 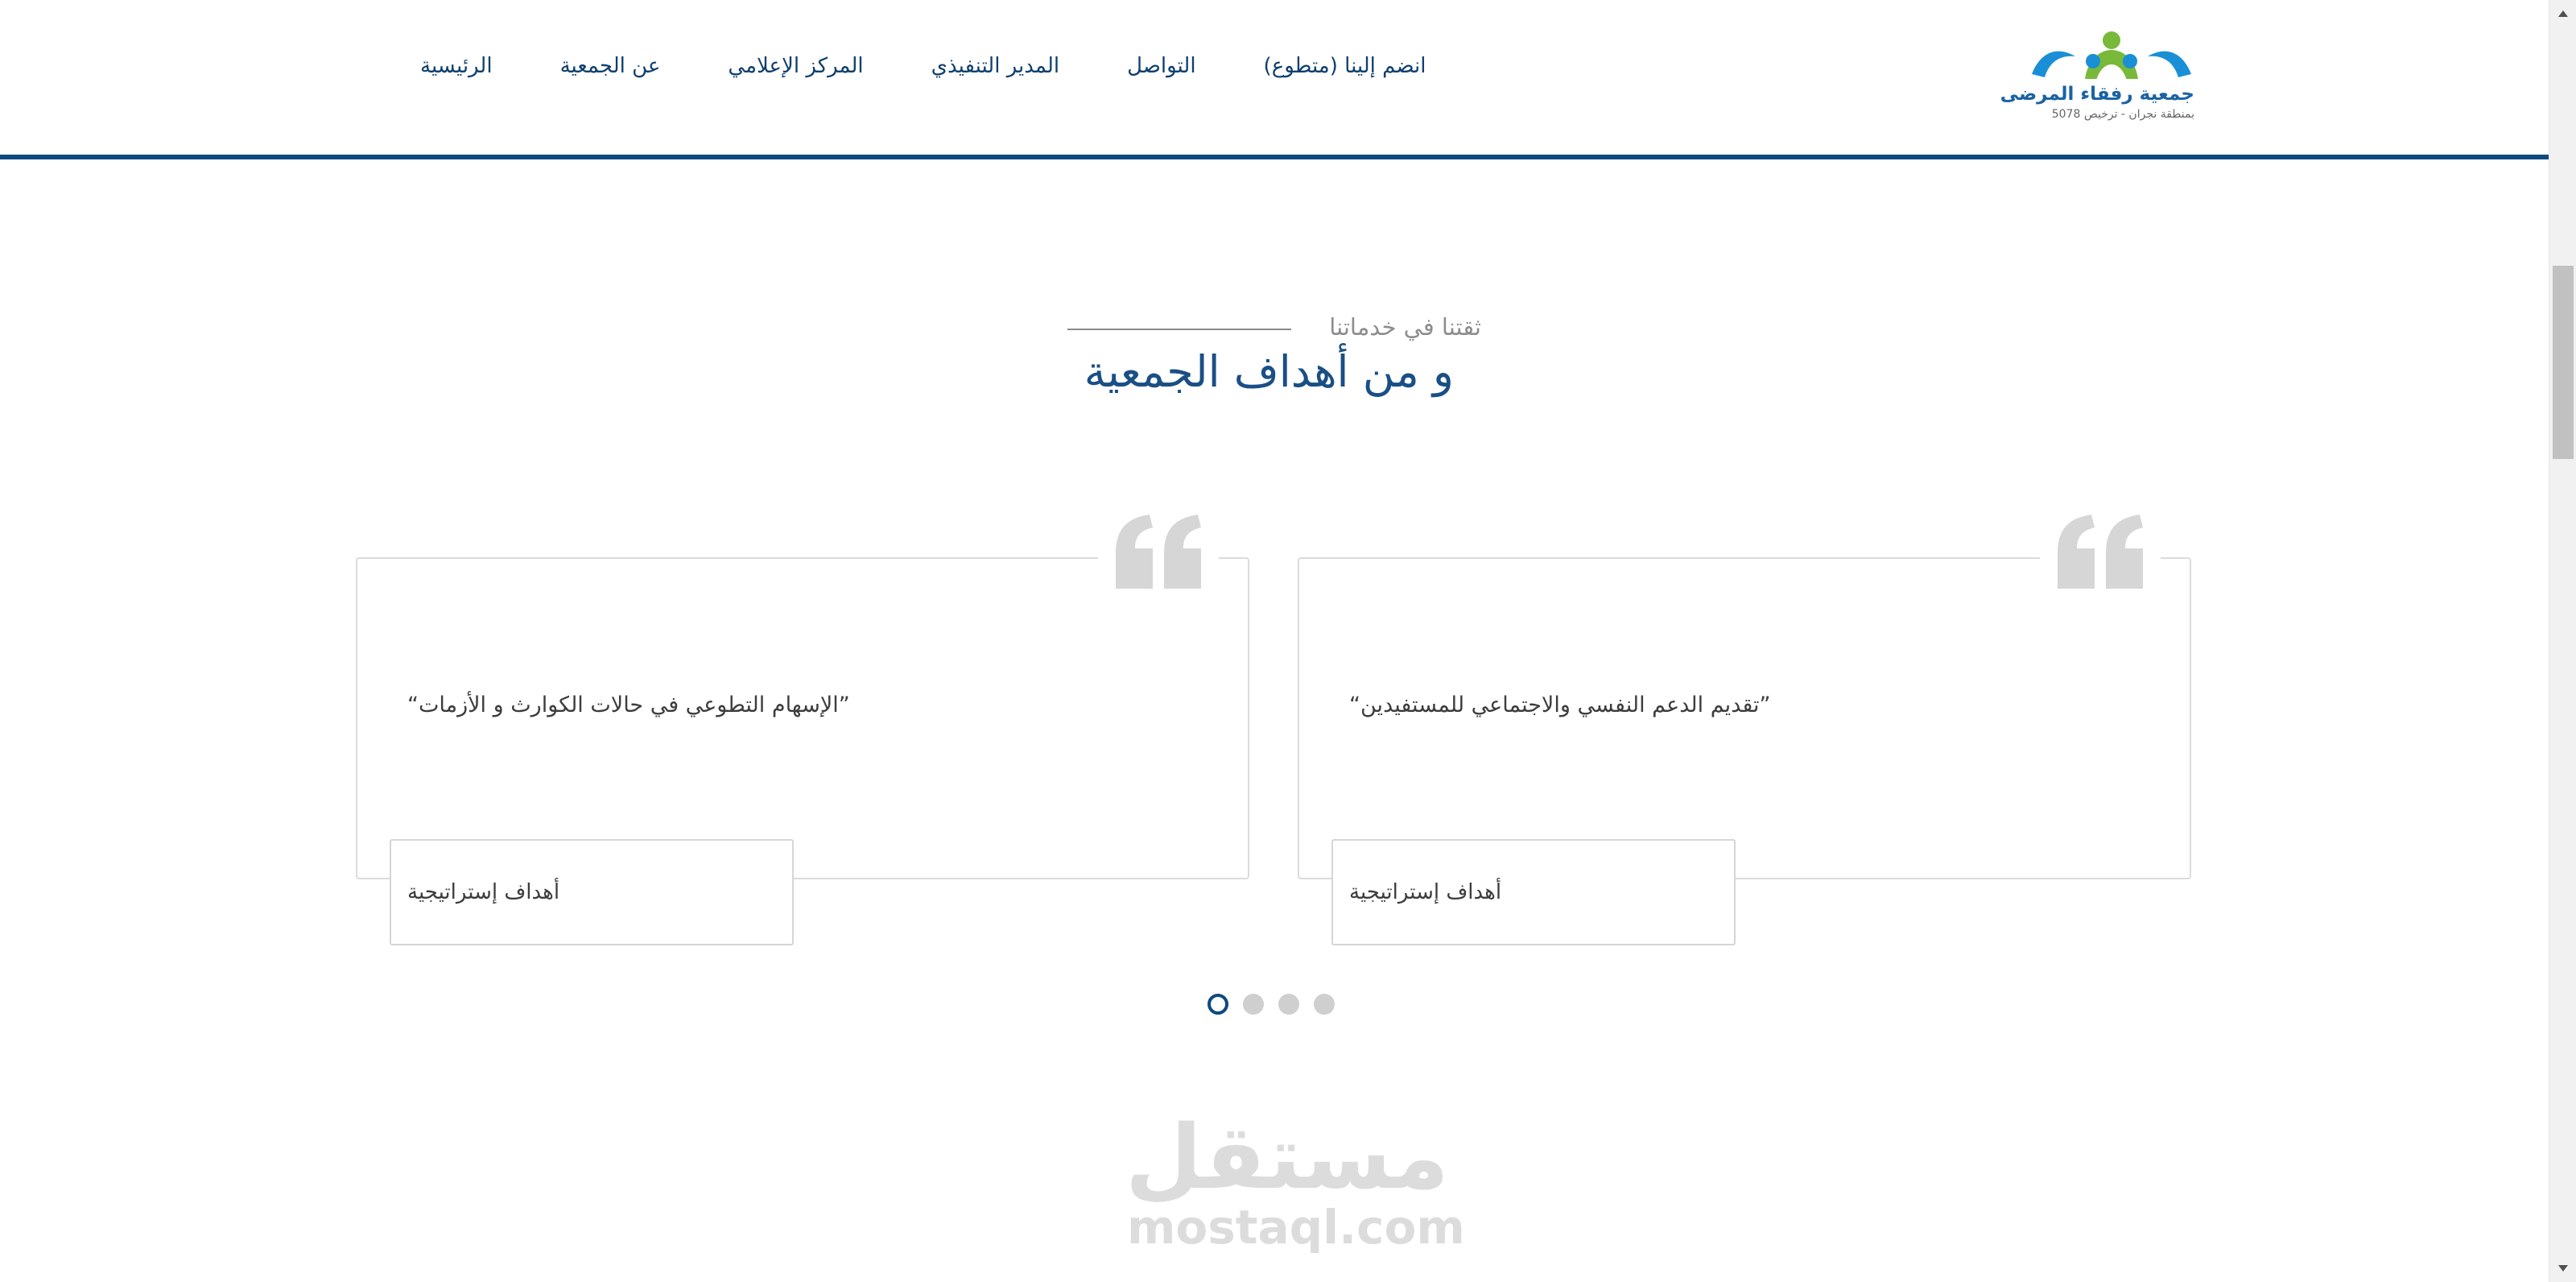 What do you see at coordinates (2562, 13) in the screenshot?
I see `scroll-up-icon` at bounding box center [2562, 13].